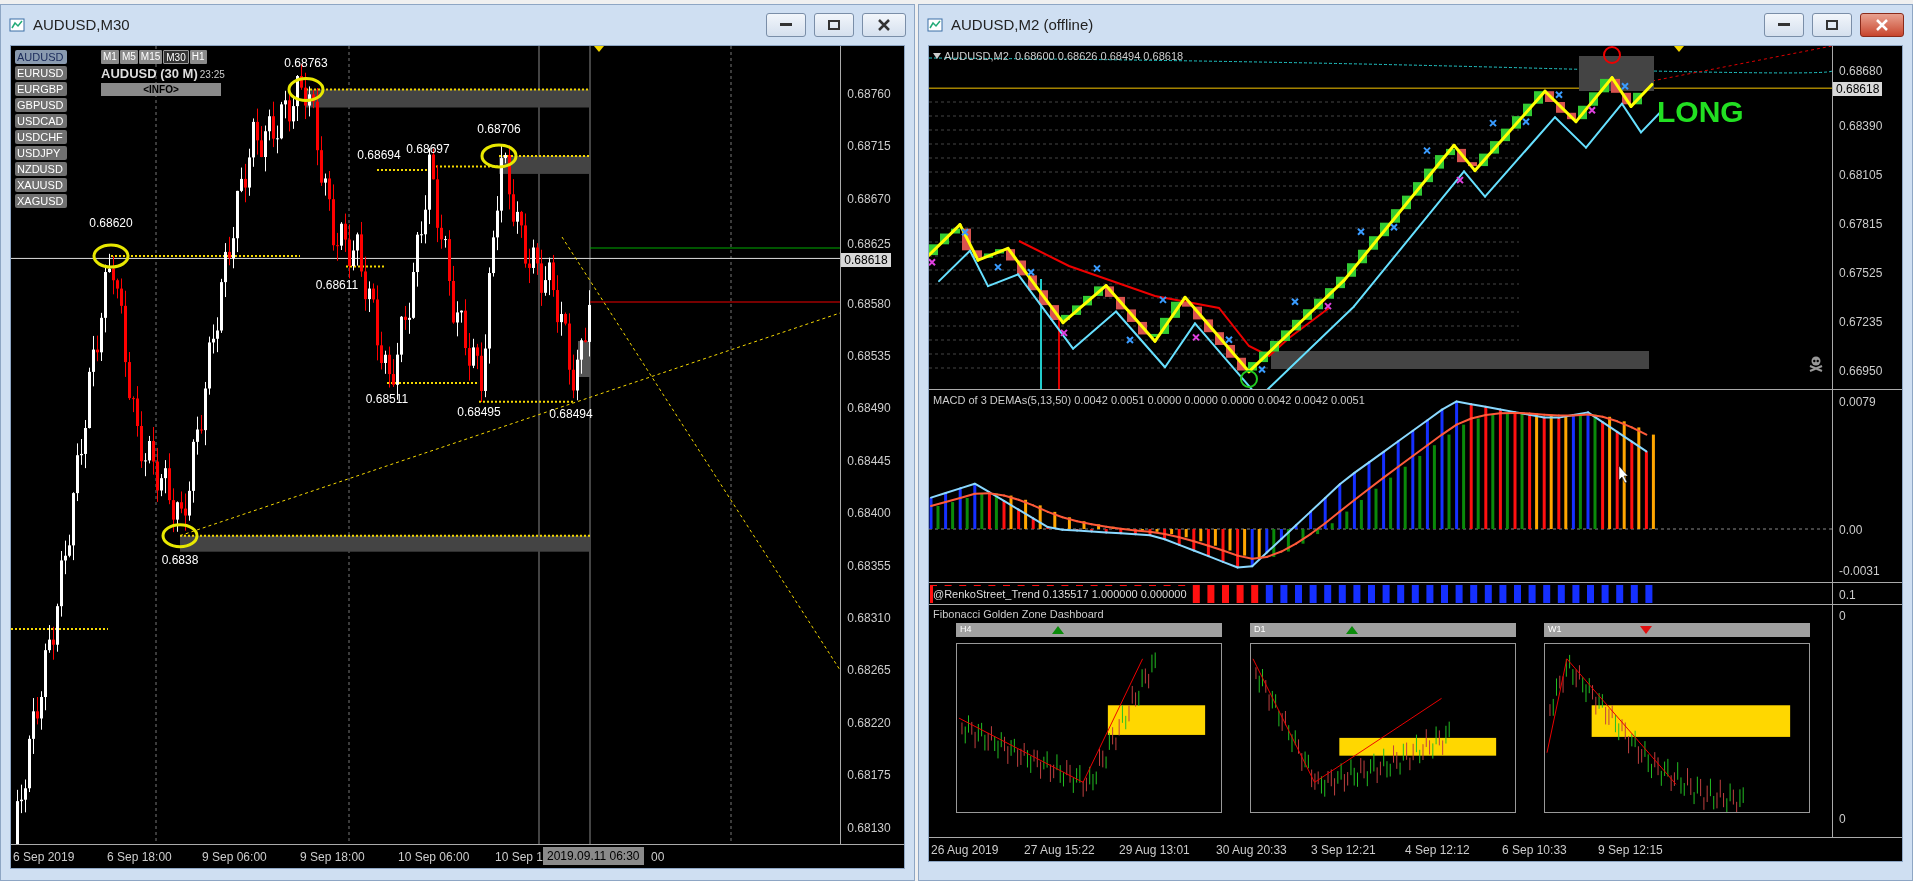  I want to click on price-axis-label: 0.67235, so click(1861, 322).